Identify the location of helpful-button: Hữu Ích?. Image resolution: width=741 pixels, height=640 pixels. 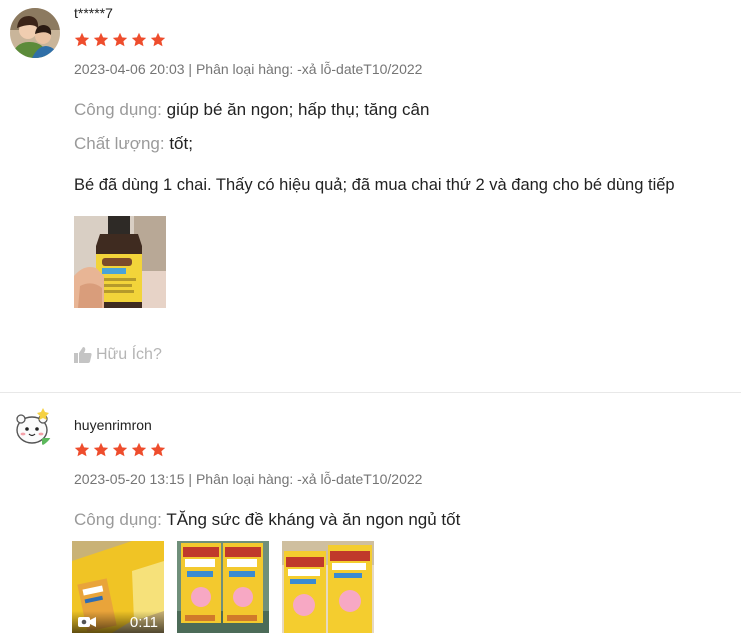
(118, 355).